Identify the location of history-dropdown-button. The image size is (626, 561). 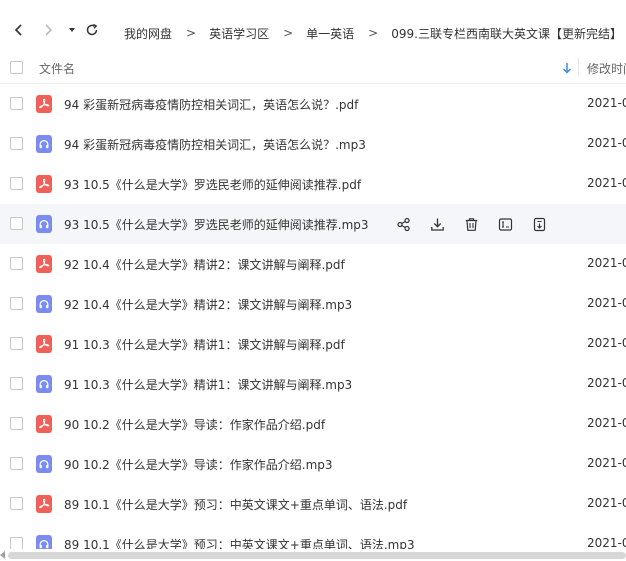
(72, 30).